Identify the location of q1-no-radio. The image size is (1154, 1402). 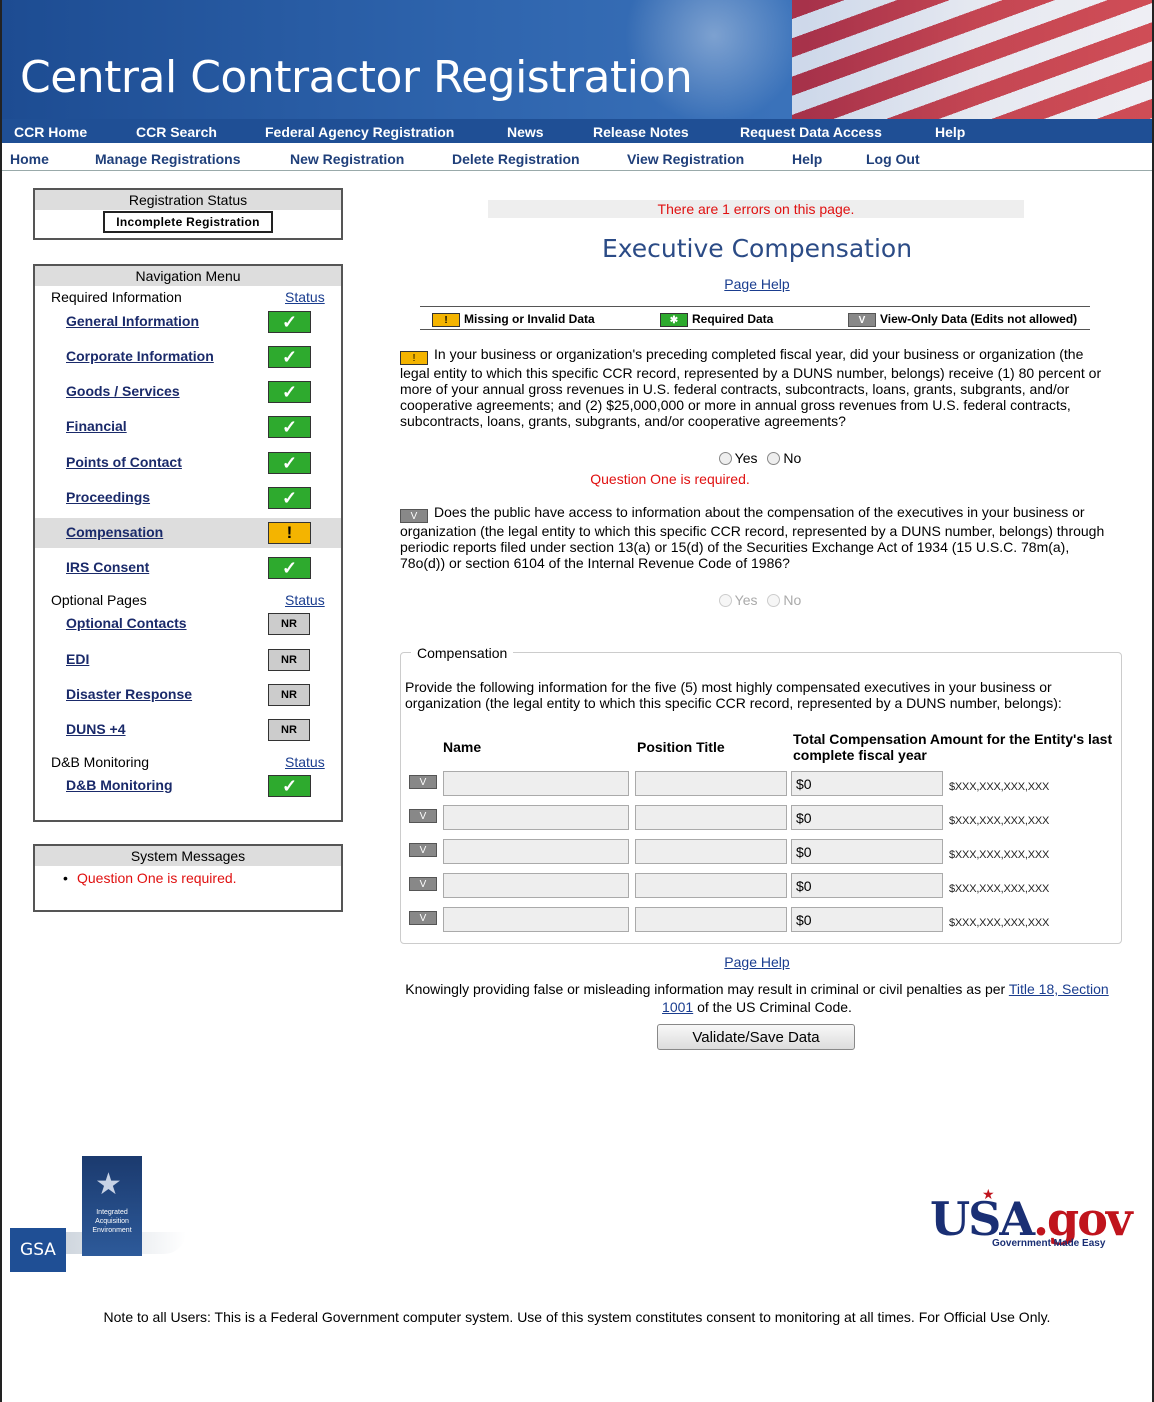
(774, 458).